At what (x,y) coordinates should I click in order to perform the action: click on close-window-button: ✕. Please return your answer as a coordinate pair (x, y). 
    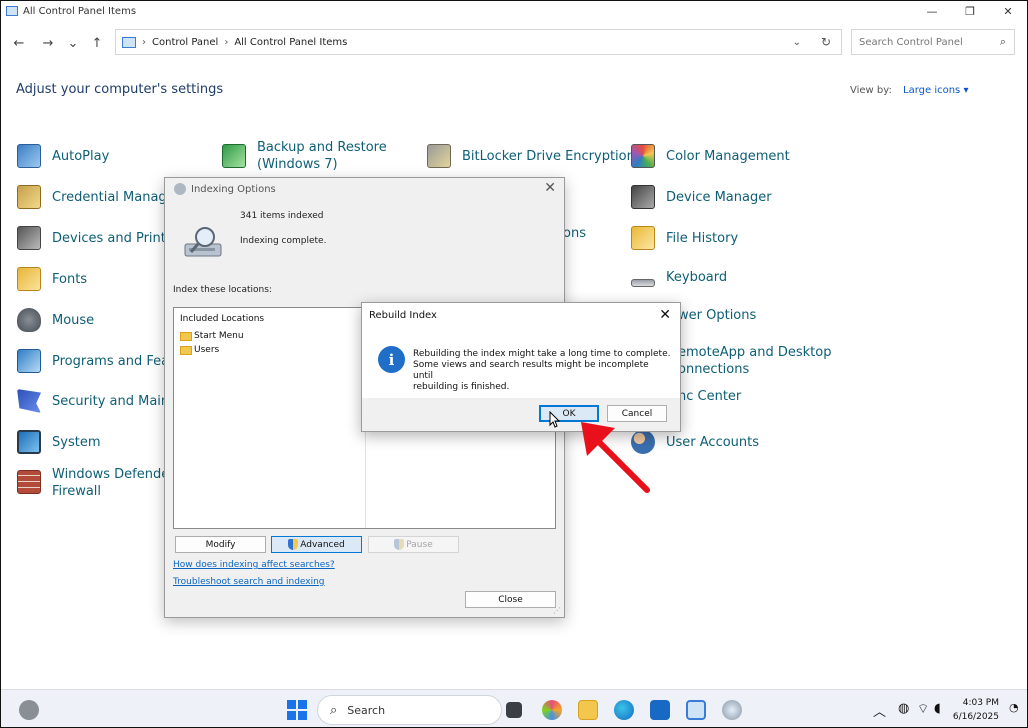
    Looking at the image, I should click on (1008, 11).